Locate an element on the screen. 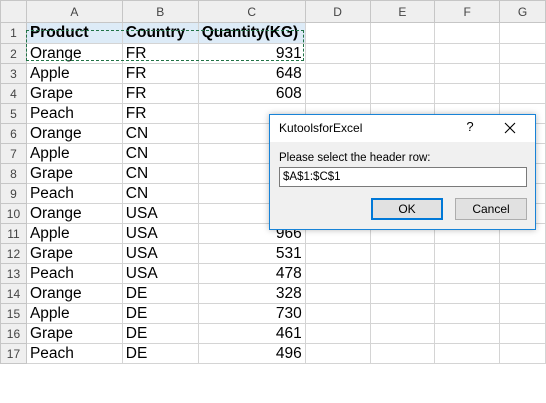 The image size is (546, 403). row-header: 5 is located at coordinates (13, 113).